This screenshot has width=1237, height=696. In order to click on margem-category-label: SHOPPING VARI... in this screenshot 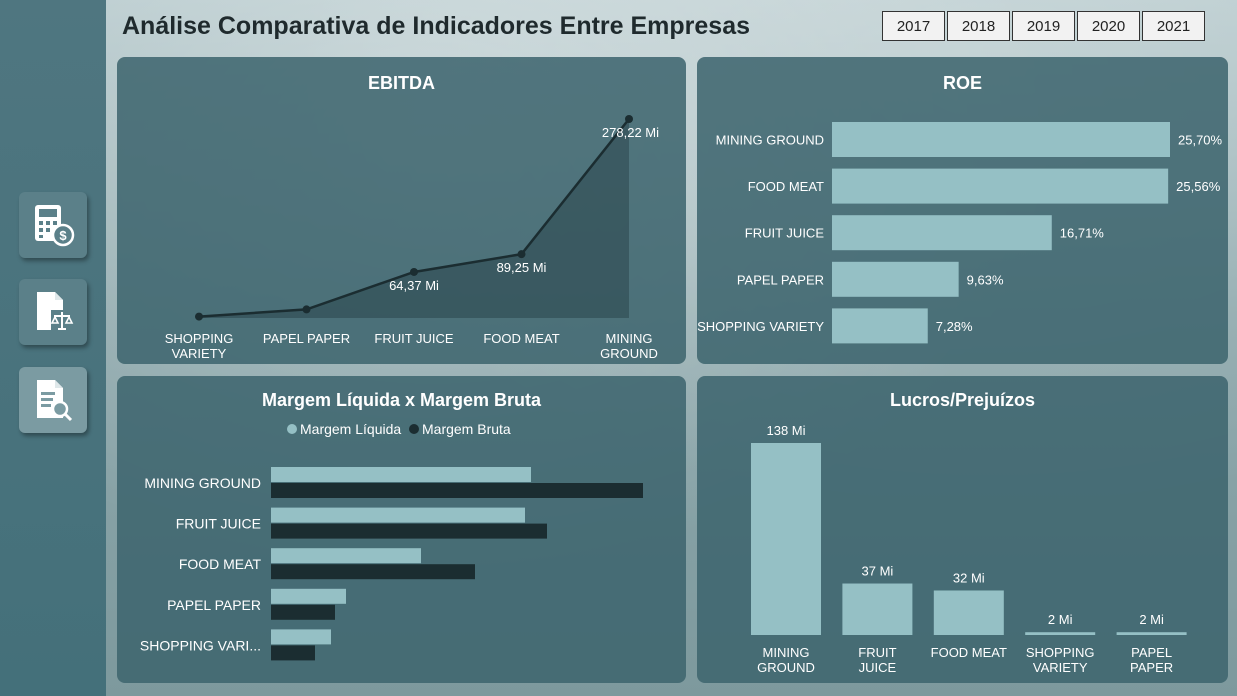, I will do `click(200, 645)`.